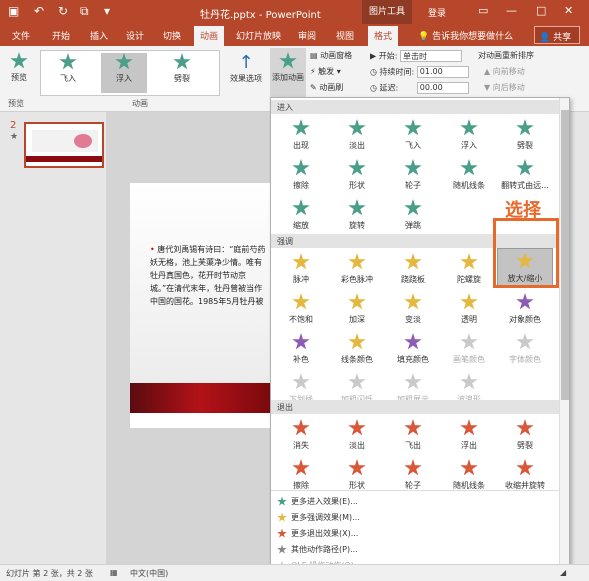  I want to click on effect-appear: 出现, so click(301, 135).